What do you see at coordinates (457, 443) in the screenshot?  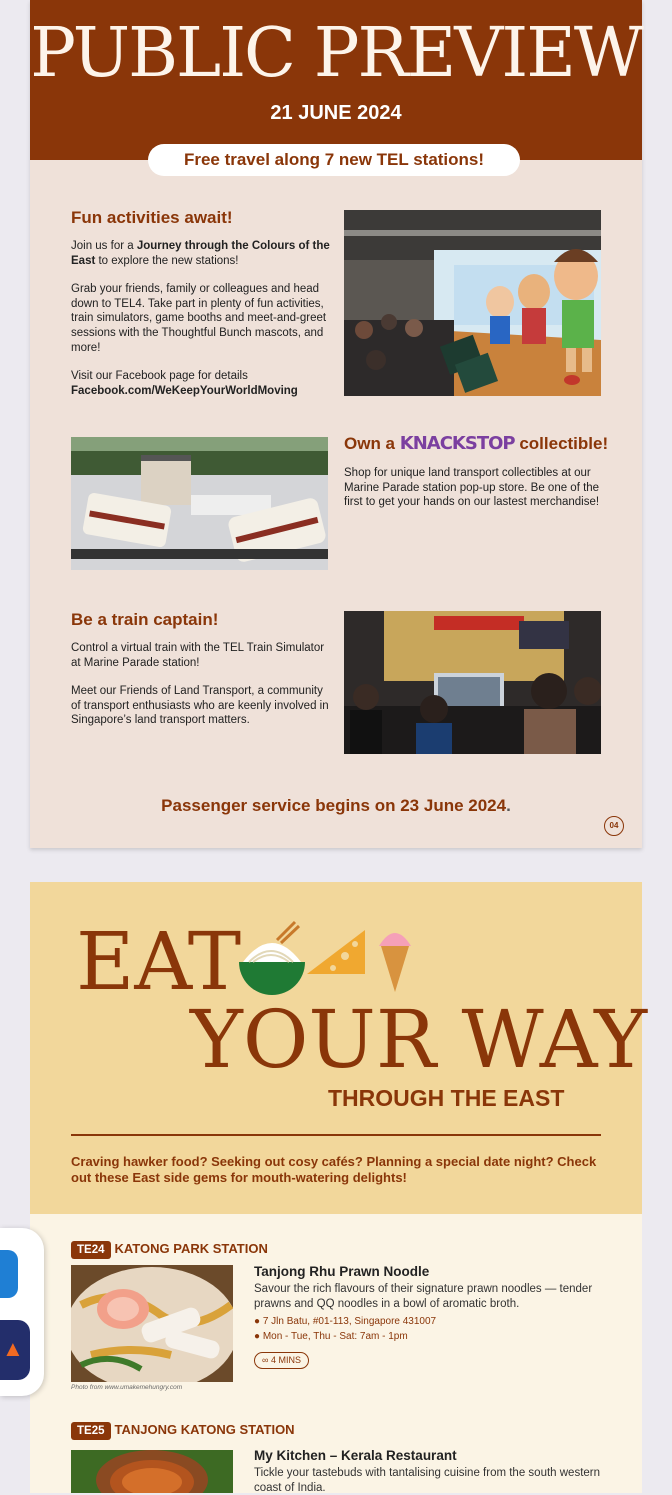 I see `knackstop-logo: KNACKSTOP` at bounding box center [457, 443].